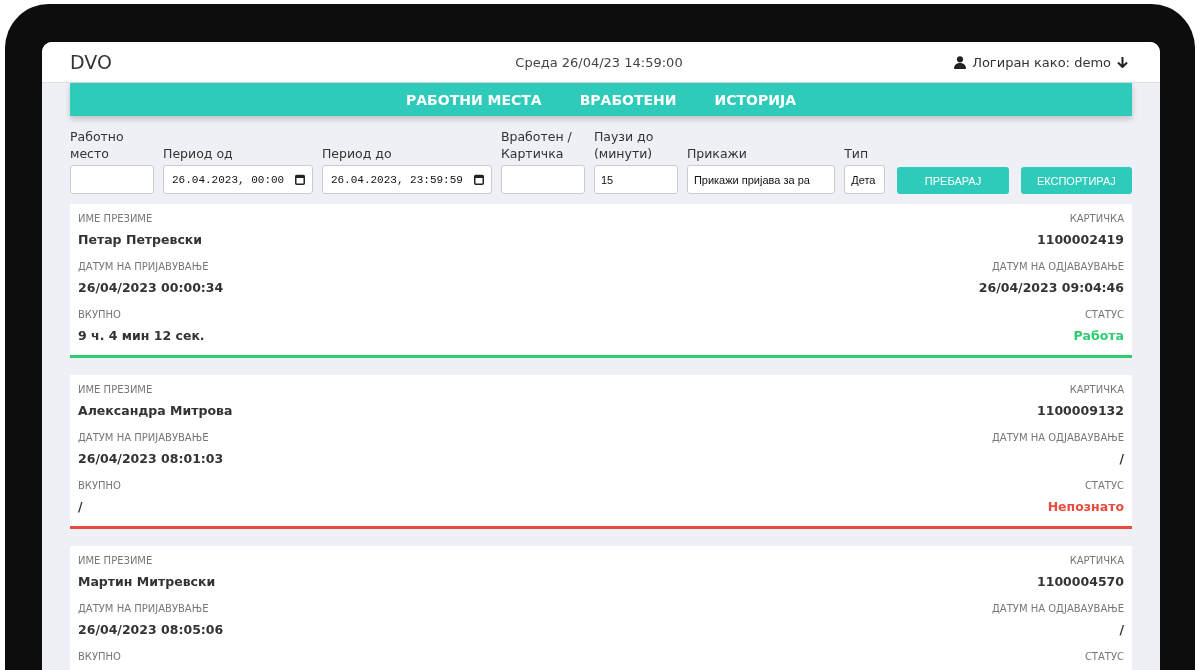 The height and width of the screenshot is (670, 1200). Describe the element at coordinates (1051, 288) in the screenshot. I see `field-value: 26/04/2023 09:04:46` at that location.